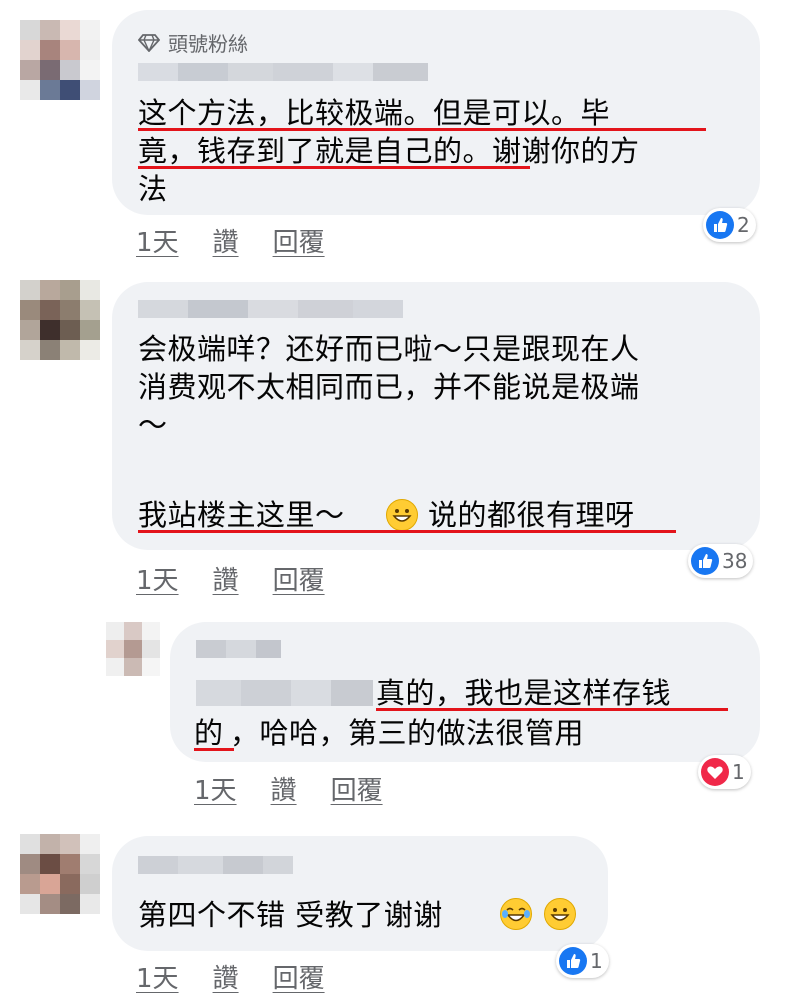 Image resolution: width=800 pixels, height=995 pixels. What do you see at coordinates (407, 733) in the screenshot?
I see `comment-text-line: ，哈哈，第三的做法很管用` at bounding box center [407, 733].